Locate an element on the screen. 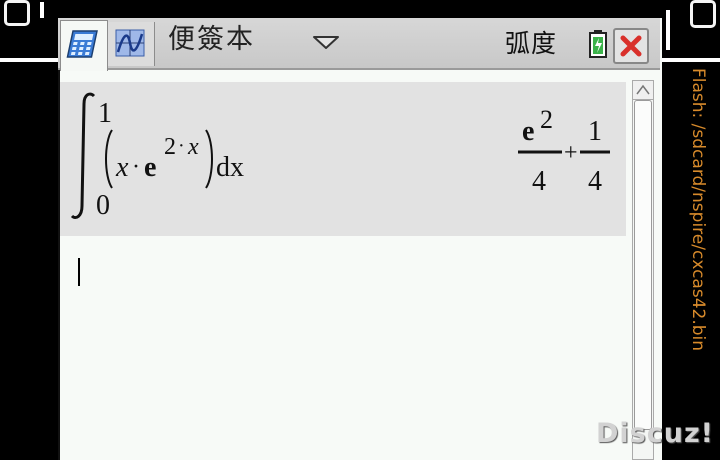 The width and height of the screenshot is (720, 460). scroll-up-button is located at coordinates (643, 90).